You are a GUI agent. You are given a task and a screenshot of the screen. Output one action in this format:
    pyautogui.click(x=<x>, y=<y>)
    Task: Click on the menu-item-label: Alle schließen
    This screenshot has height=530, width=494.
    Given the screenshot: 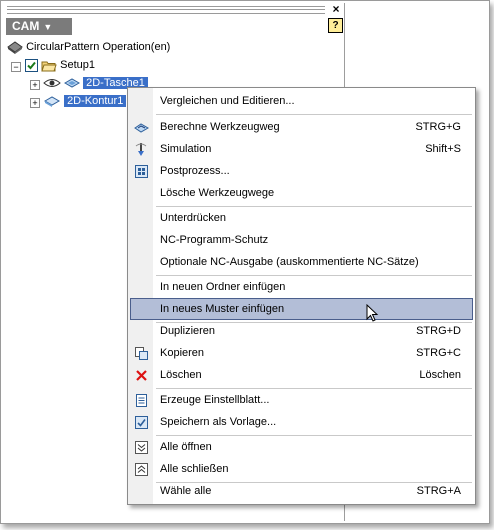 What is the action you would take?
    pyautogui.click(x=194, y=469)
    